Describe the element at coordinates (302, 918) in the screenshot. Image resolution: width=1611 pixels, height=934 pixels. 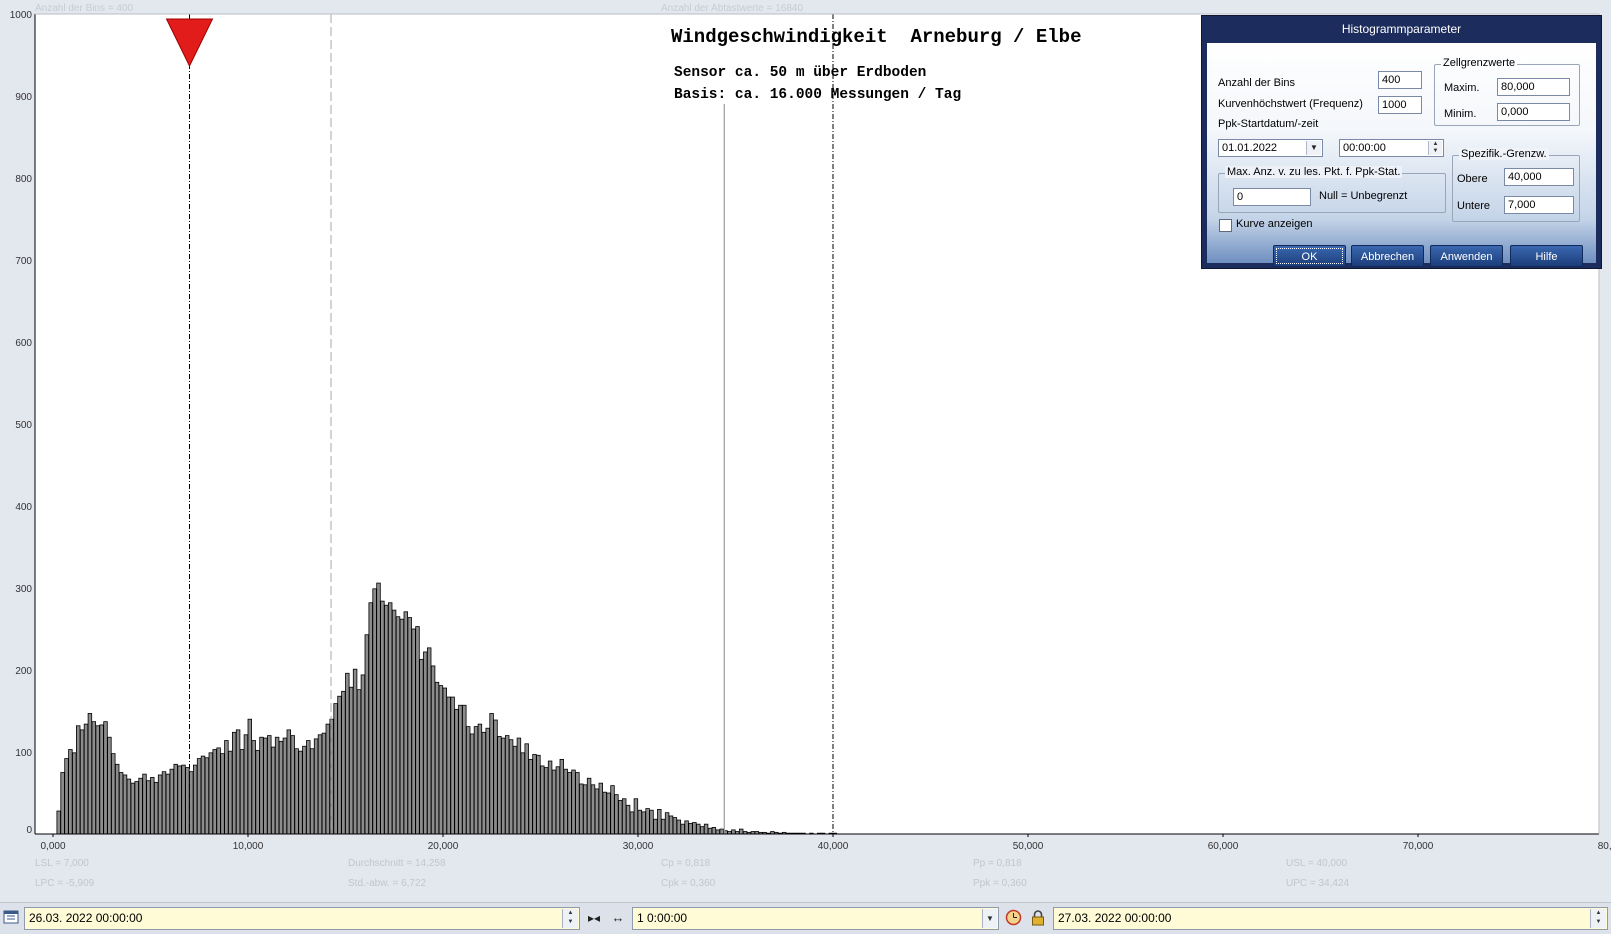
I see `start-datetime-input: 26.03. 2022 00:00:00 ▲ ▼` at that location.